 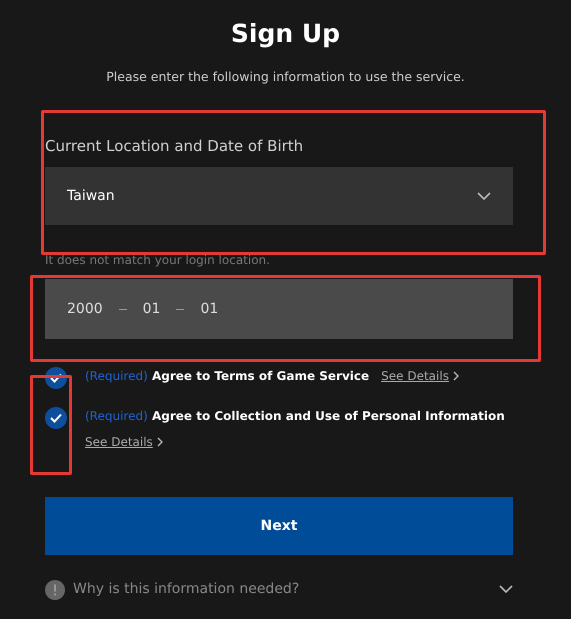 What do you see at coordinates (227, 377) in the screenshot?
I see `agreement-text: (Required) Agree to Terms of Game Service` at bounding box center [227, 377].